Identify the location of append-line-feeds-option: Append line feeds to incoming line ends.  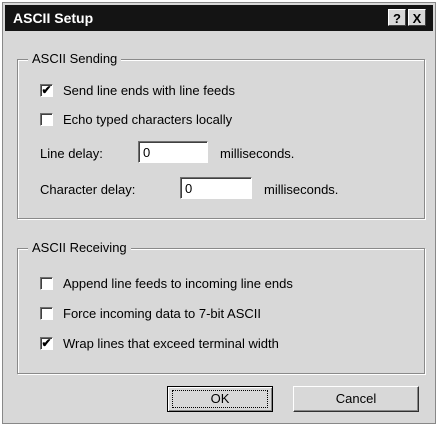
(166, 283).